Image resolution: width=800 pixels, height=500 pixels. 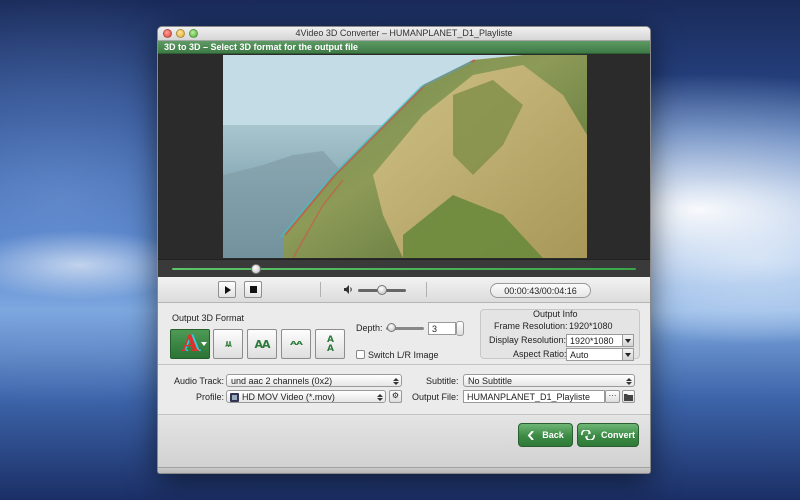 What do you see at coordinates (210, 397) in the screenshot?
I see `profile-label: Profile:` at bounding box center [210, 397].